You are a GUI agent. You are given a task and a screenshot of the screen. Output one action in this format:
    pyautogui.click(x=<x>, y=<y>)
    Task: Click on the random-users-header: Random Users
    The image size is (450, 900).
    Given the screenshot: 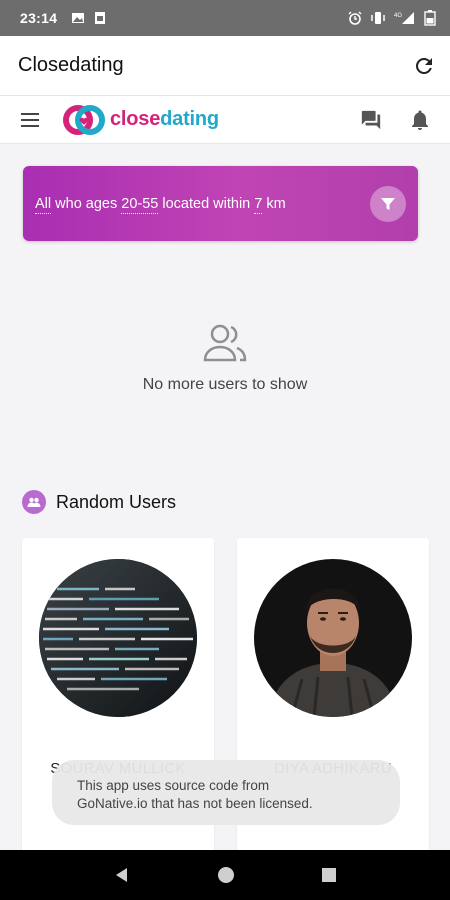 What is the action you would take?
    pyautogui.click(x=99, y=502)
    